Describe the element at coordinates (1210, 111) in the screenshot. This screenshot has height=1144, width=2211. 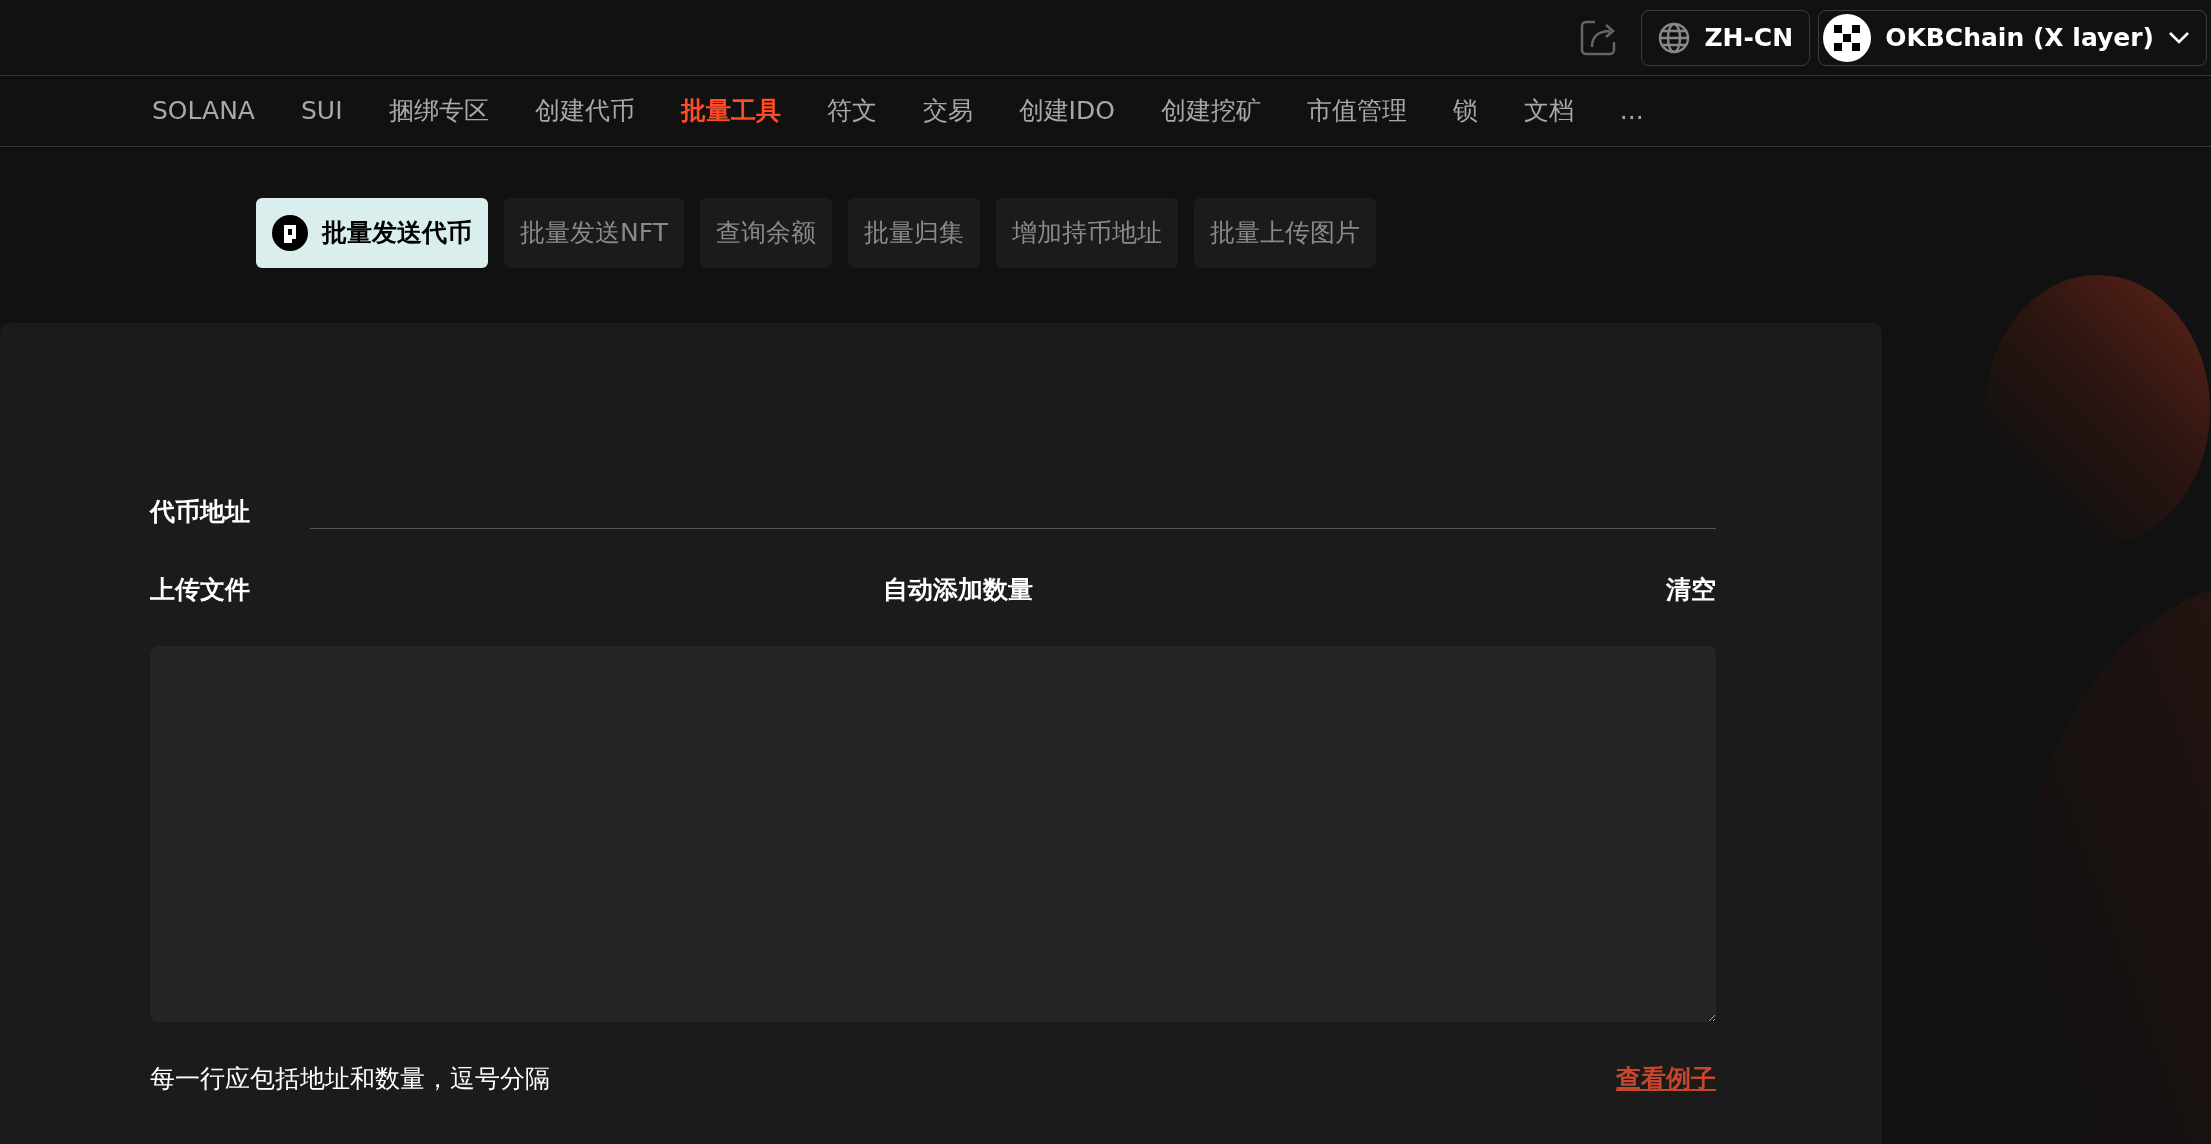
I see `nav-link: 创建挖矿` at that location.